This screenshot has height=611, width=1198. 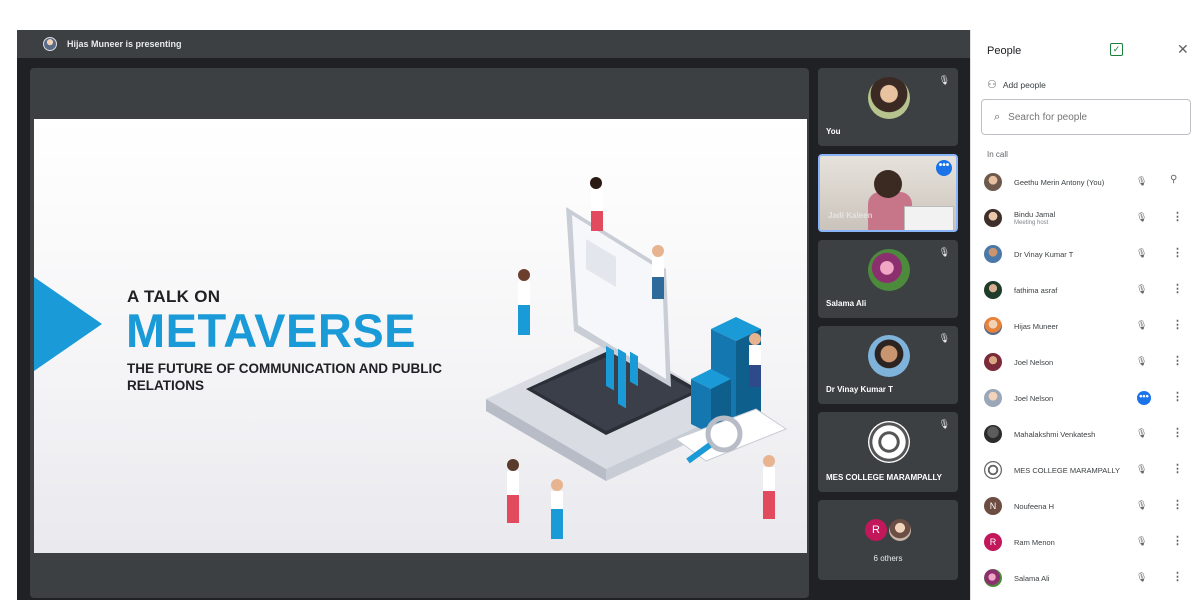 What do you see at coordinates (1004, 51) in the screenshot?
I see `people-panel-title: People` at bounding box center [1004, 51].